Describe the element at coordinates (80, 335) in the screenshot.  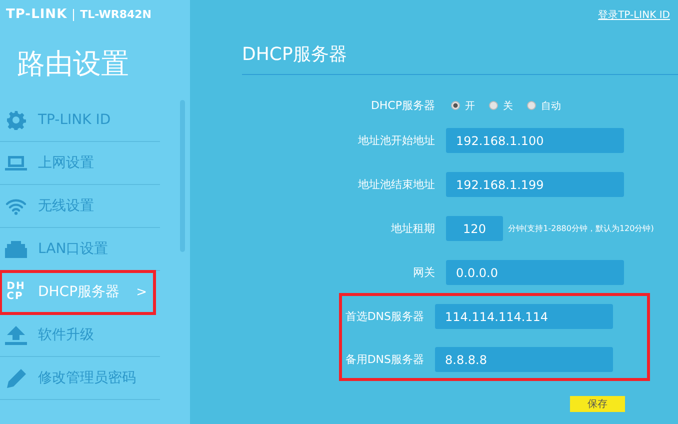
I see `nav-item: 软件升级` at that location.